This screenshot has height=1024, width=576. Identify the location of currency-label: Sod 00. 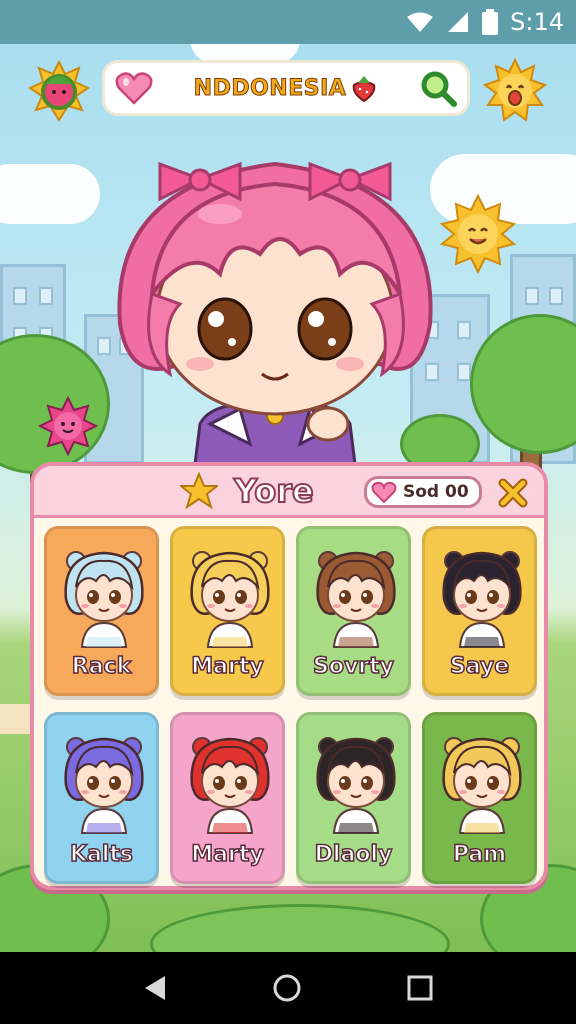
(436, 492).